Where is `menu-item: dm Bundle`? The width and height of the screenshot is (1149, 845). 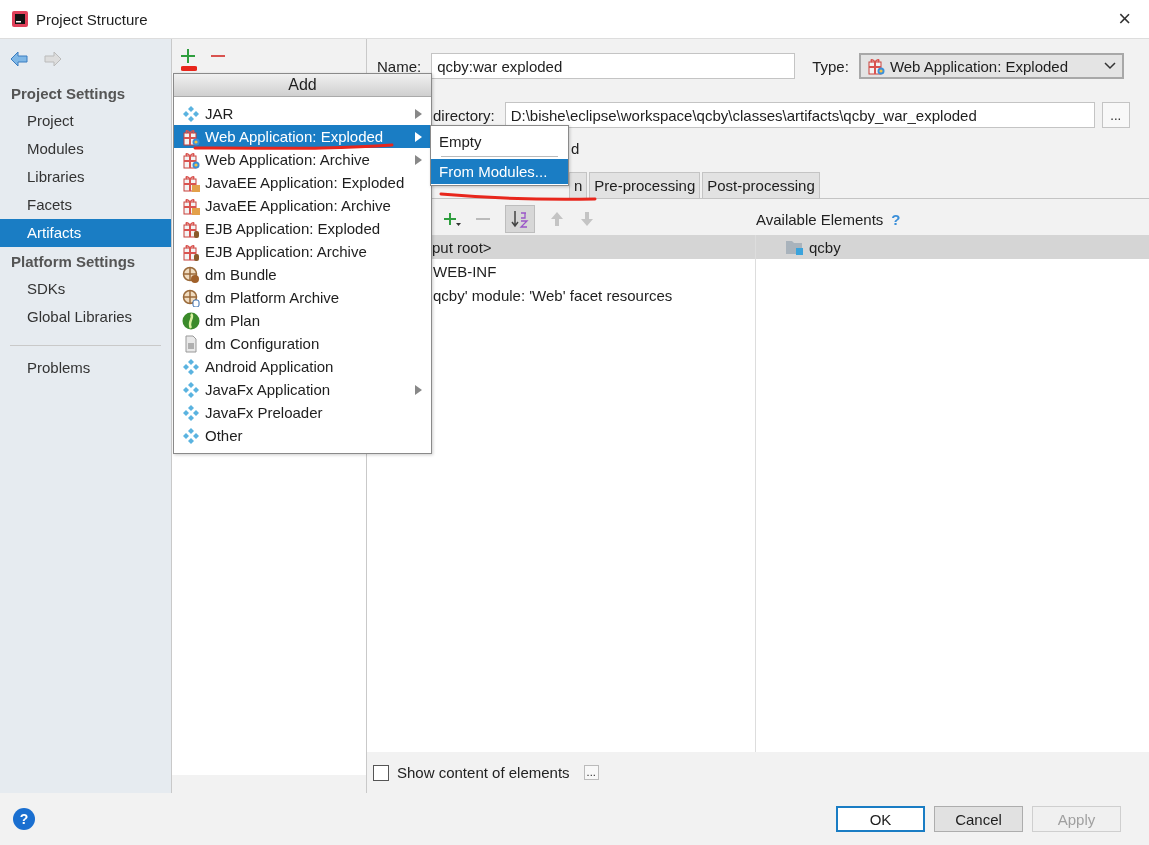 menu-item: dm Bundle is located at coordinates (302, 274).